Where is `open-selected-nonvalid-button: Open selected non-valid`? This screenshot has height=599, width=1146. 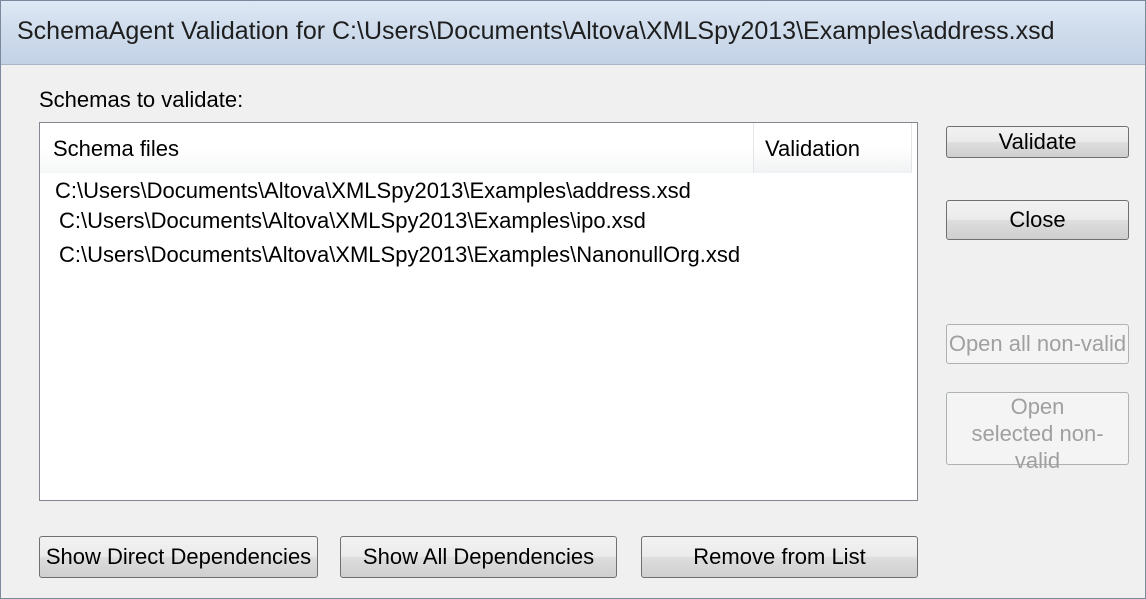
open-selected-nonvalid-button: Open selected non-valid is located at coordinates (1037, 432).